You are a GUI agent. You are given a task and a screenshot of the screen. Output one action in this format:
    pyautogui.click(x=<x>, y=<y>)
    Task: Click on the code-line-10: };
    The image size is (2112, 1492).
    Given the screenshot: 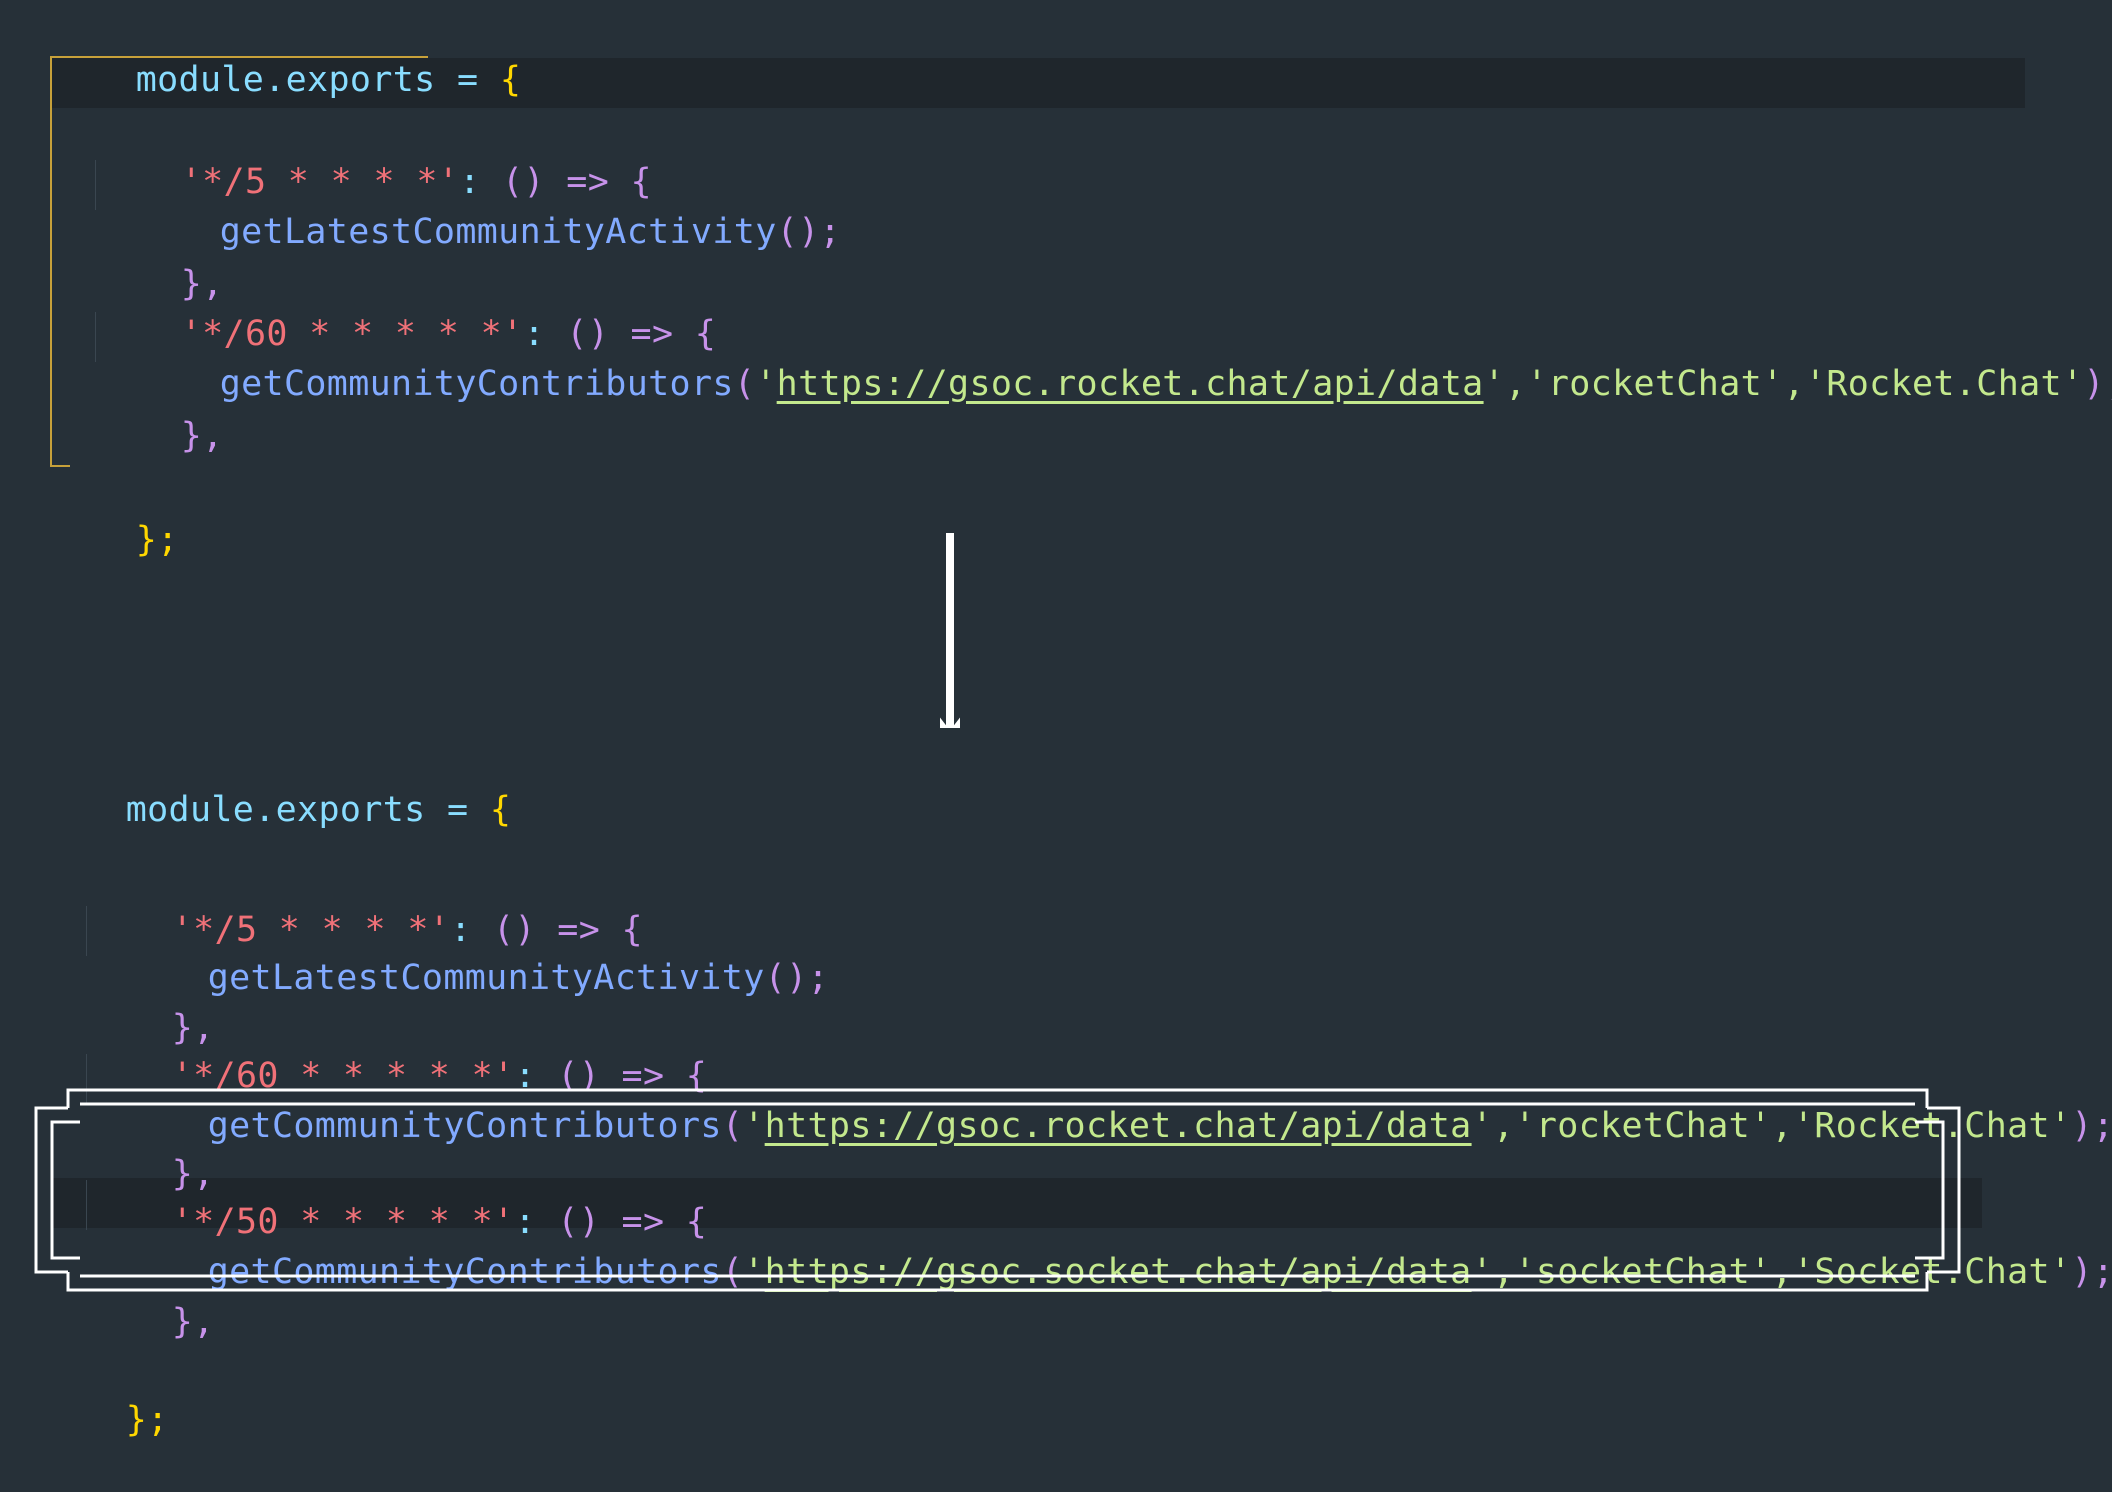 What is the action you would take?
    pyautogui.click(x=114, y=514)
    